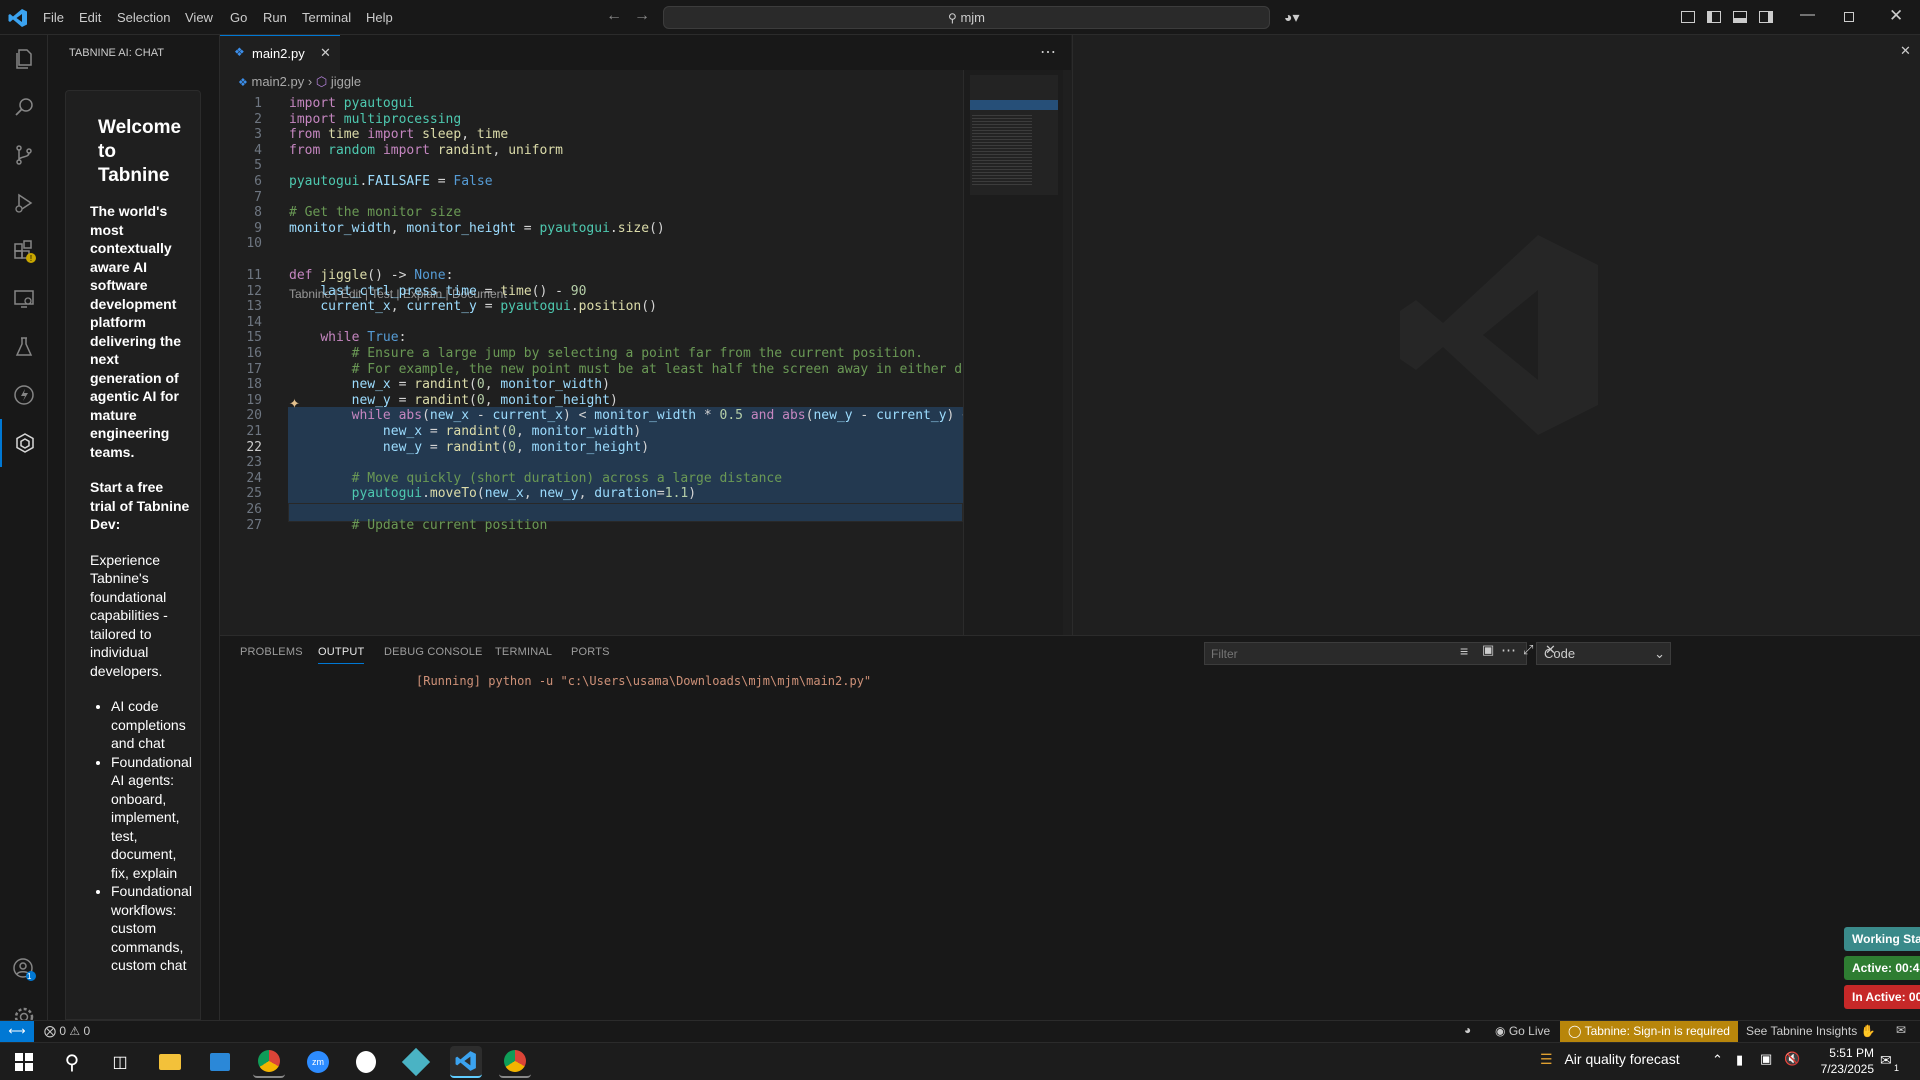  What do you see at coordinates (1717, 1060) in the screenshot?
I see `show-hidden-icons: ⌃` at bounding box center [1717, 1060].